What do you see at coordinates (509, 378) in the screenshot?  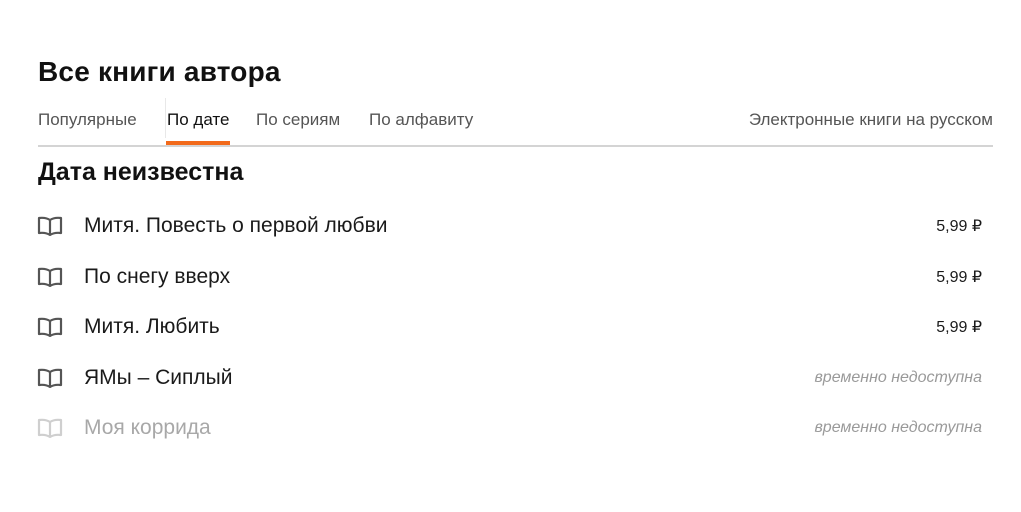 I see `book-row: ЯМы – Сиплый временно недоступна` at bounding box center [509, 378].